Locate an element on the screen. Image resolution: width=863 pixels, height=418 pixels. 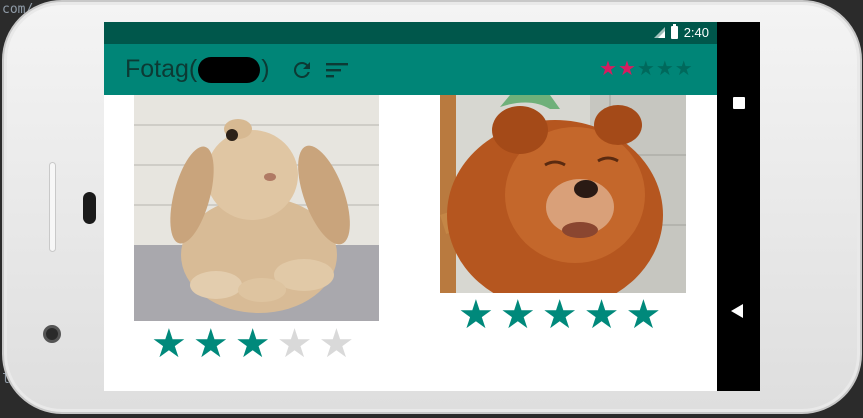
rating-bar-dog: ★ ★ ★ ★ ★ is located at coordinates (559, 315).